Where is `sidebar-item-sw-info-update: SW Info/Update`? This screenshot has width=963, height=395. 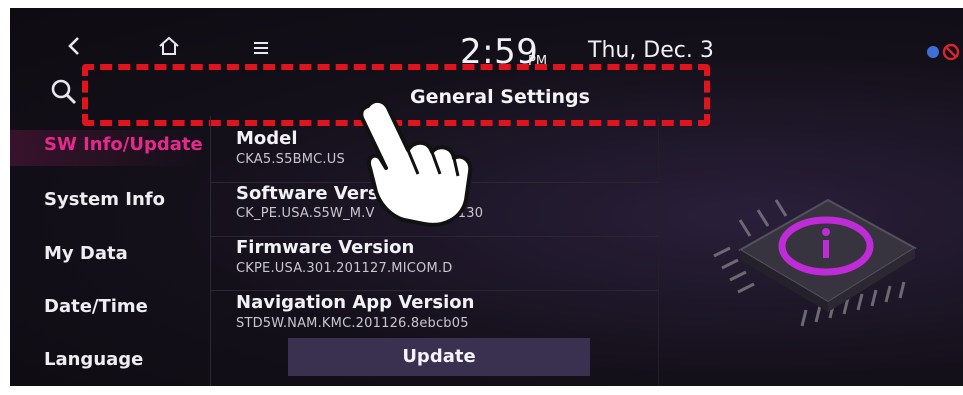 sidebar-item-sw-info-update: SW Info/Update is located at coordinates (123, 144).